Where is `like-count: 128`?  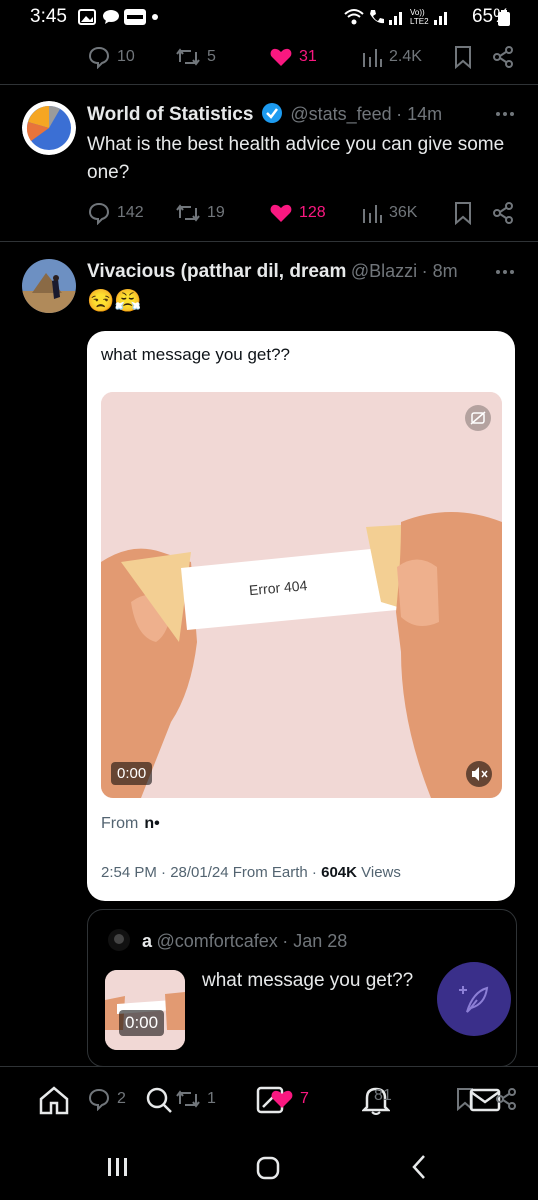
like-count: 128 is located at coordinates (312, 212).